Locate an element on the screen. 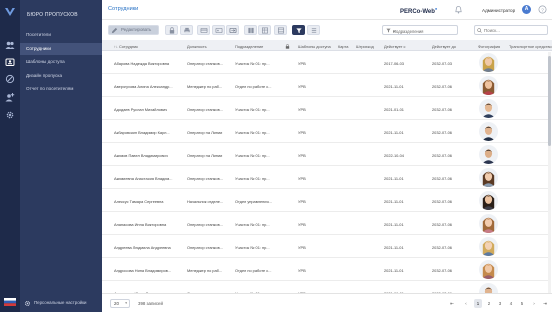 The width and height of the screenshot is (552, 312). pass-icon is located at coordinates (10, 79).